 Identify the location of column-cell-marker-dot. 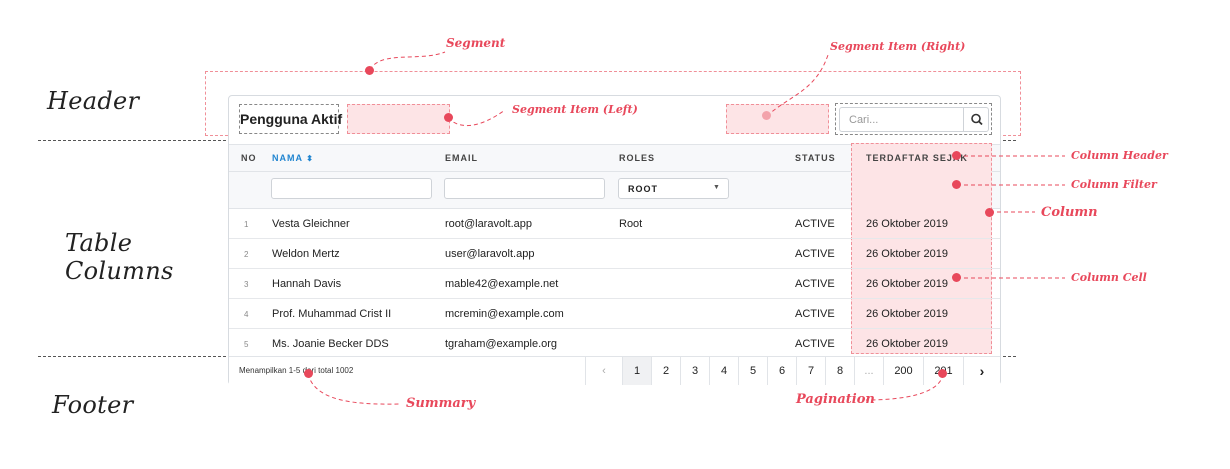
(956, 277).